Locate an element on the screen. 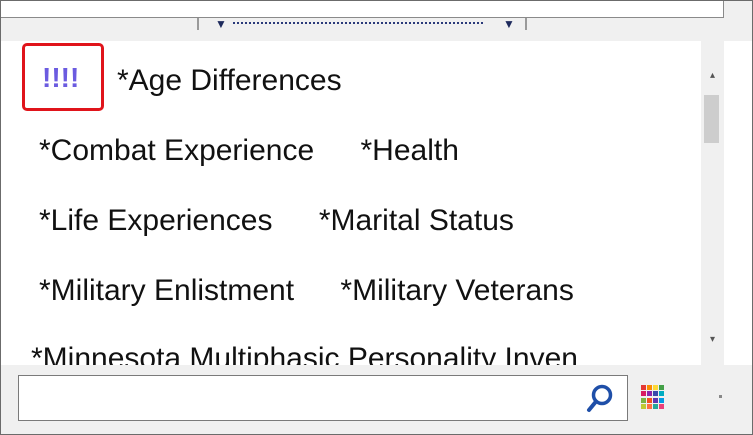 The width and height of the screenshot is (753, 435). tag-row: *Age Differences is located at coordinates (229, 81).